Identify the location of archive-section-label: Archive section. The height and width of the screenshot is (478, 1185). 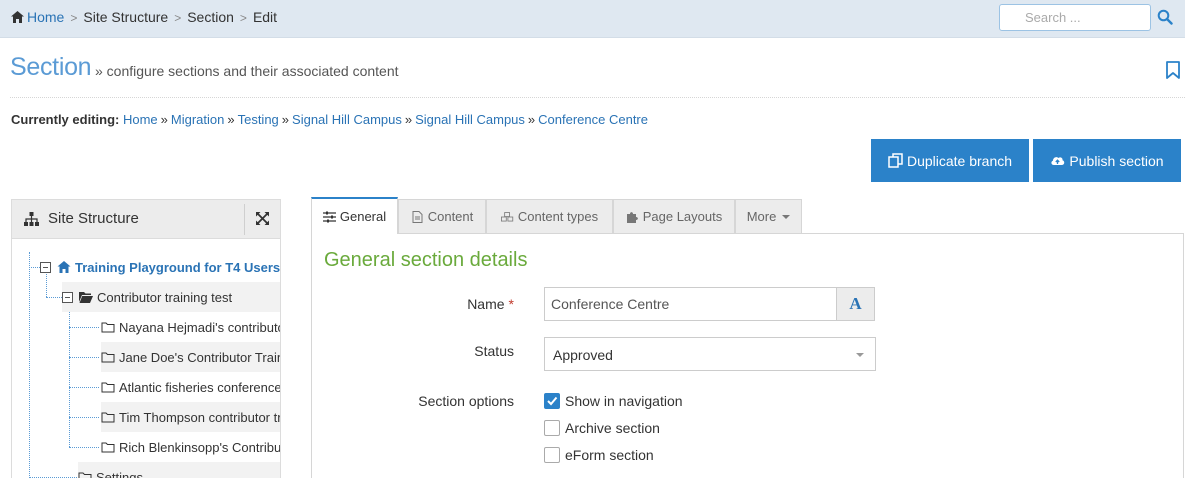
(612, 428).